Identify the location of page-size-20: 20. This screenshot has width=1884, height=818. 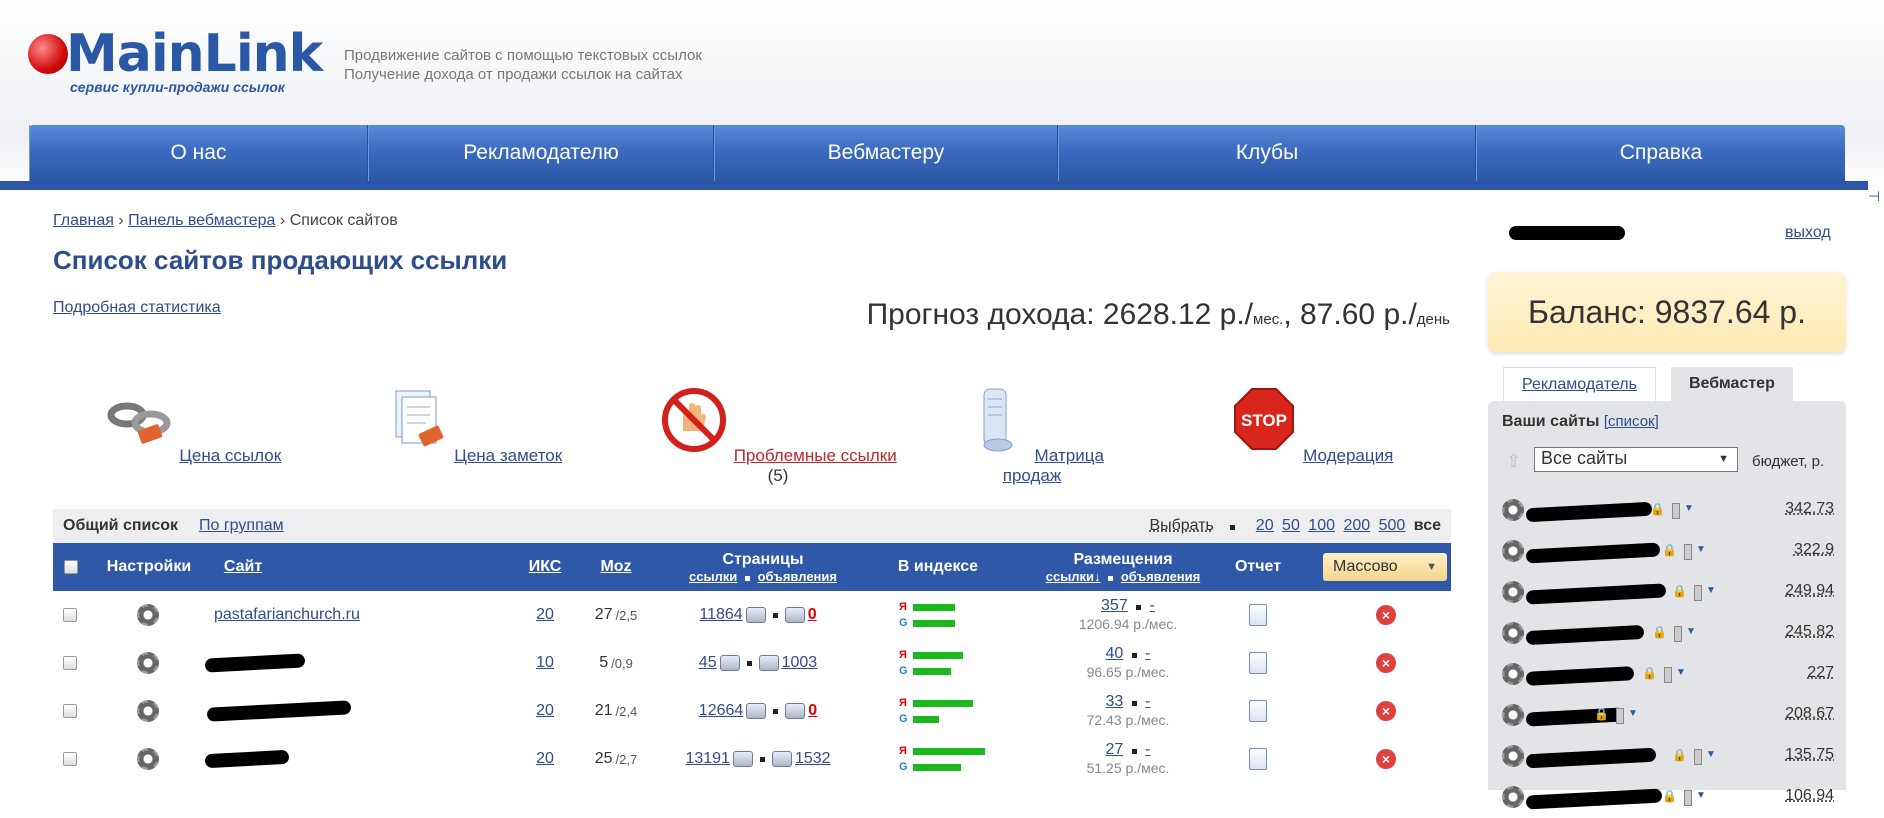
(1265, 525).